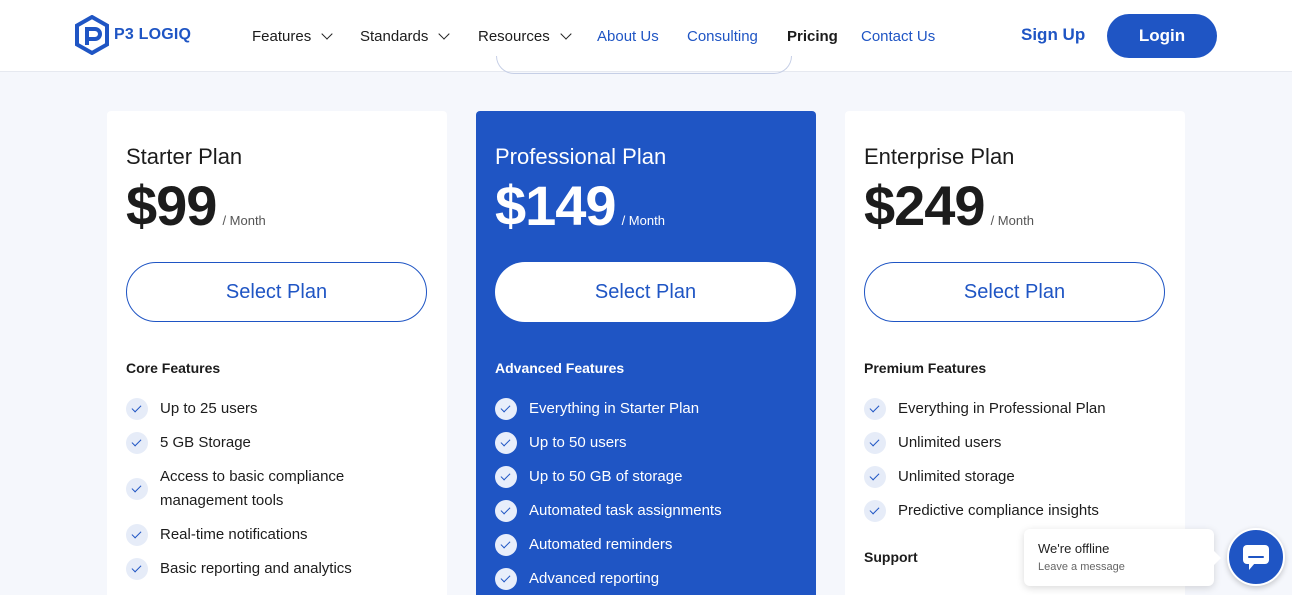 This screenshot has width=1292, height=595. I want to click on brand-logo: P3 LOGIQ, so click(132, 35).